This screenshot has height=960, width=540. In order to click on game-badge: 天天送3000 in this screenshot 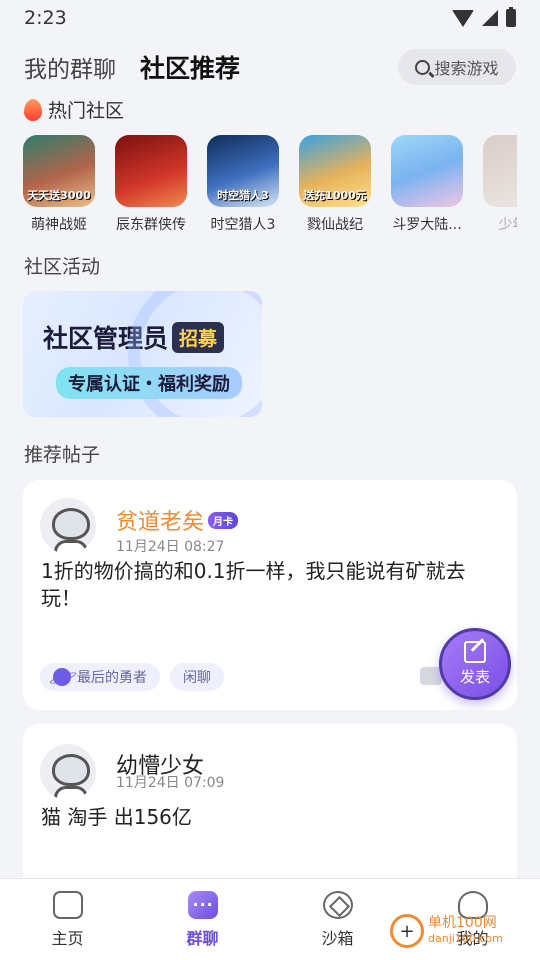, I will do `click(59, 195)`.